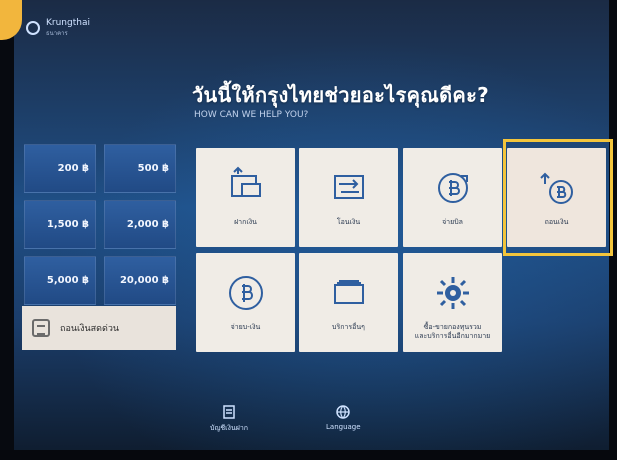 The image size is (617, 460). What do you see at coordinates (452, 331) in the screenshot?
I see `service-label: ซื้อ-ขายกองทุนรวม และบริการอื่นอีกมากมาย` at bounding box center [452, 331].